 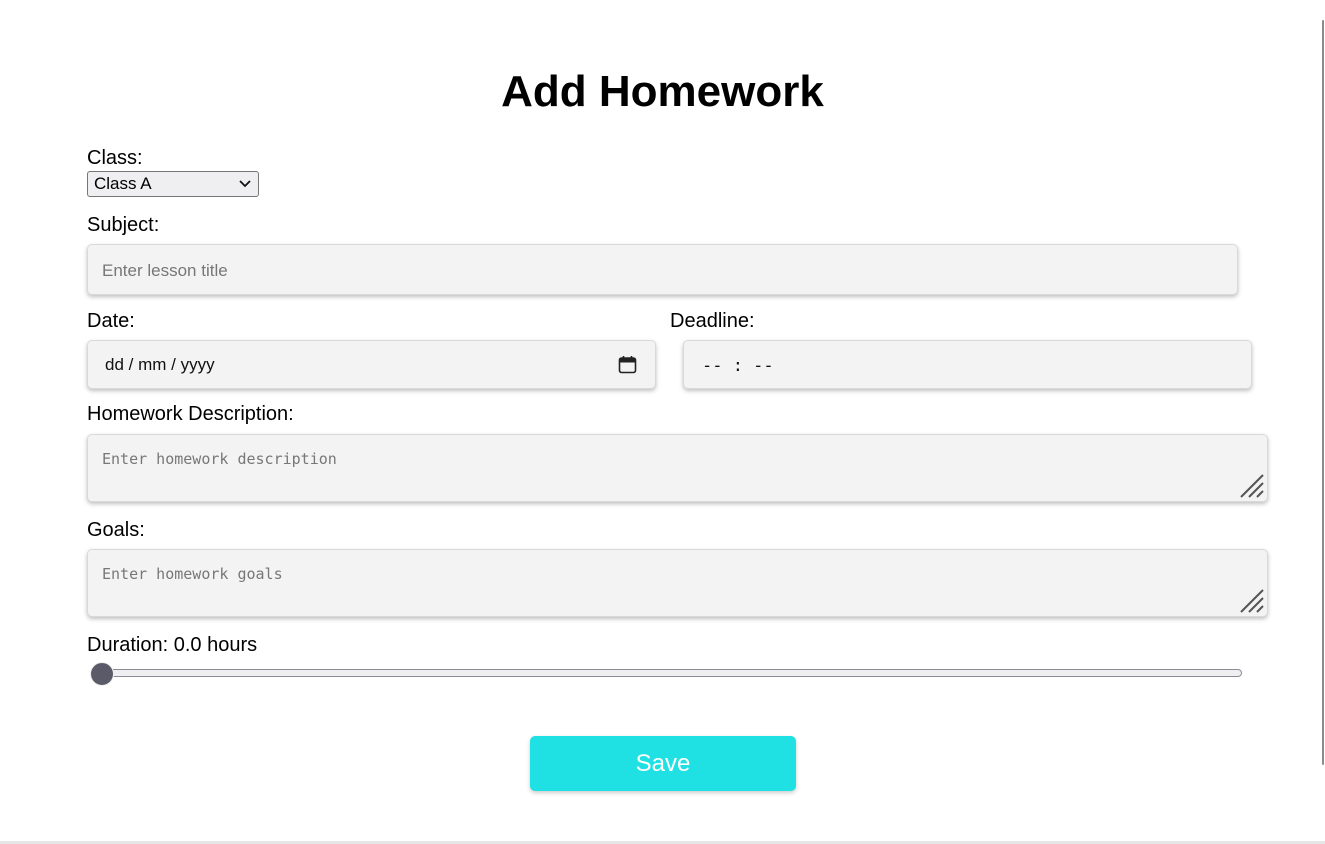 I want to click on class-label: Class:, so click(x=115, y=158).